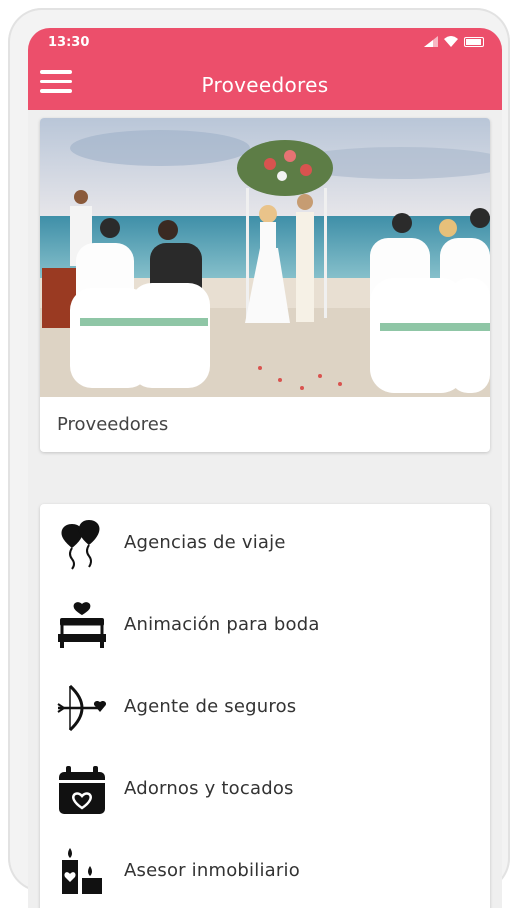  Describe the element at coordinates (82, 708) in the screenshot. I see `cupid-bow-icon` at that location.